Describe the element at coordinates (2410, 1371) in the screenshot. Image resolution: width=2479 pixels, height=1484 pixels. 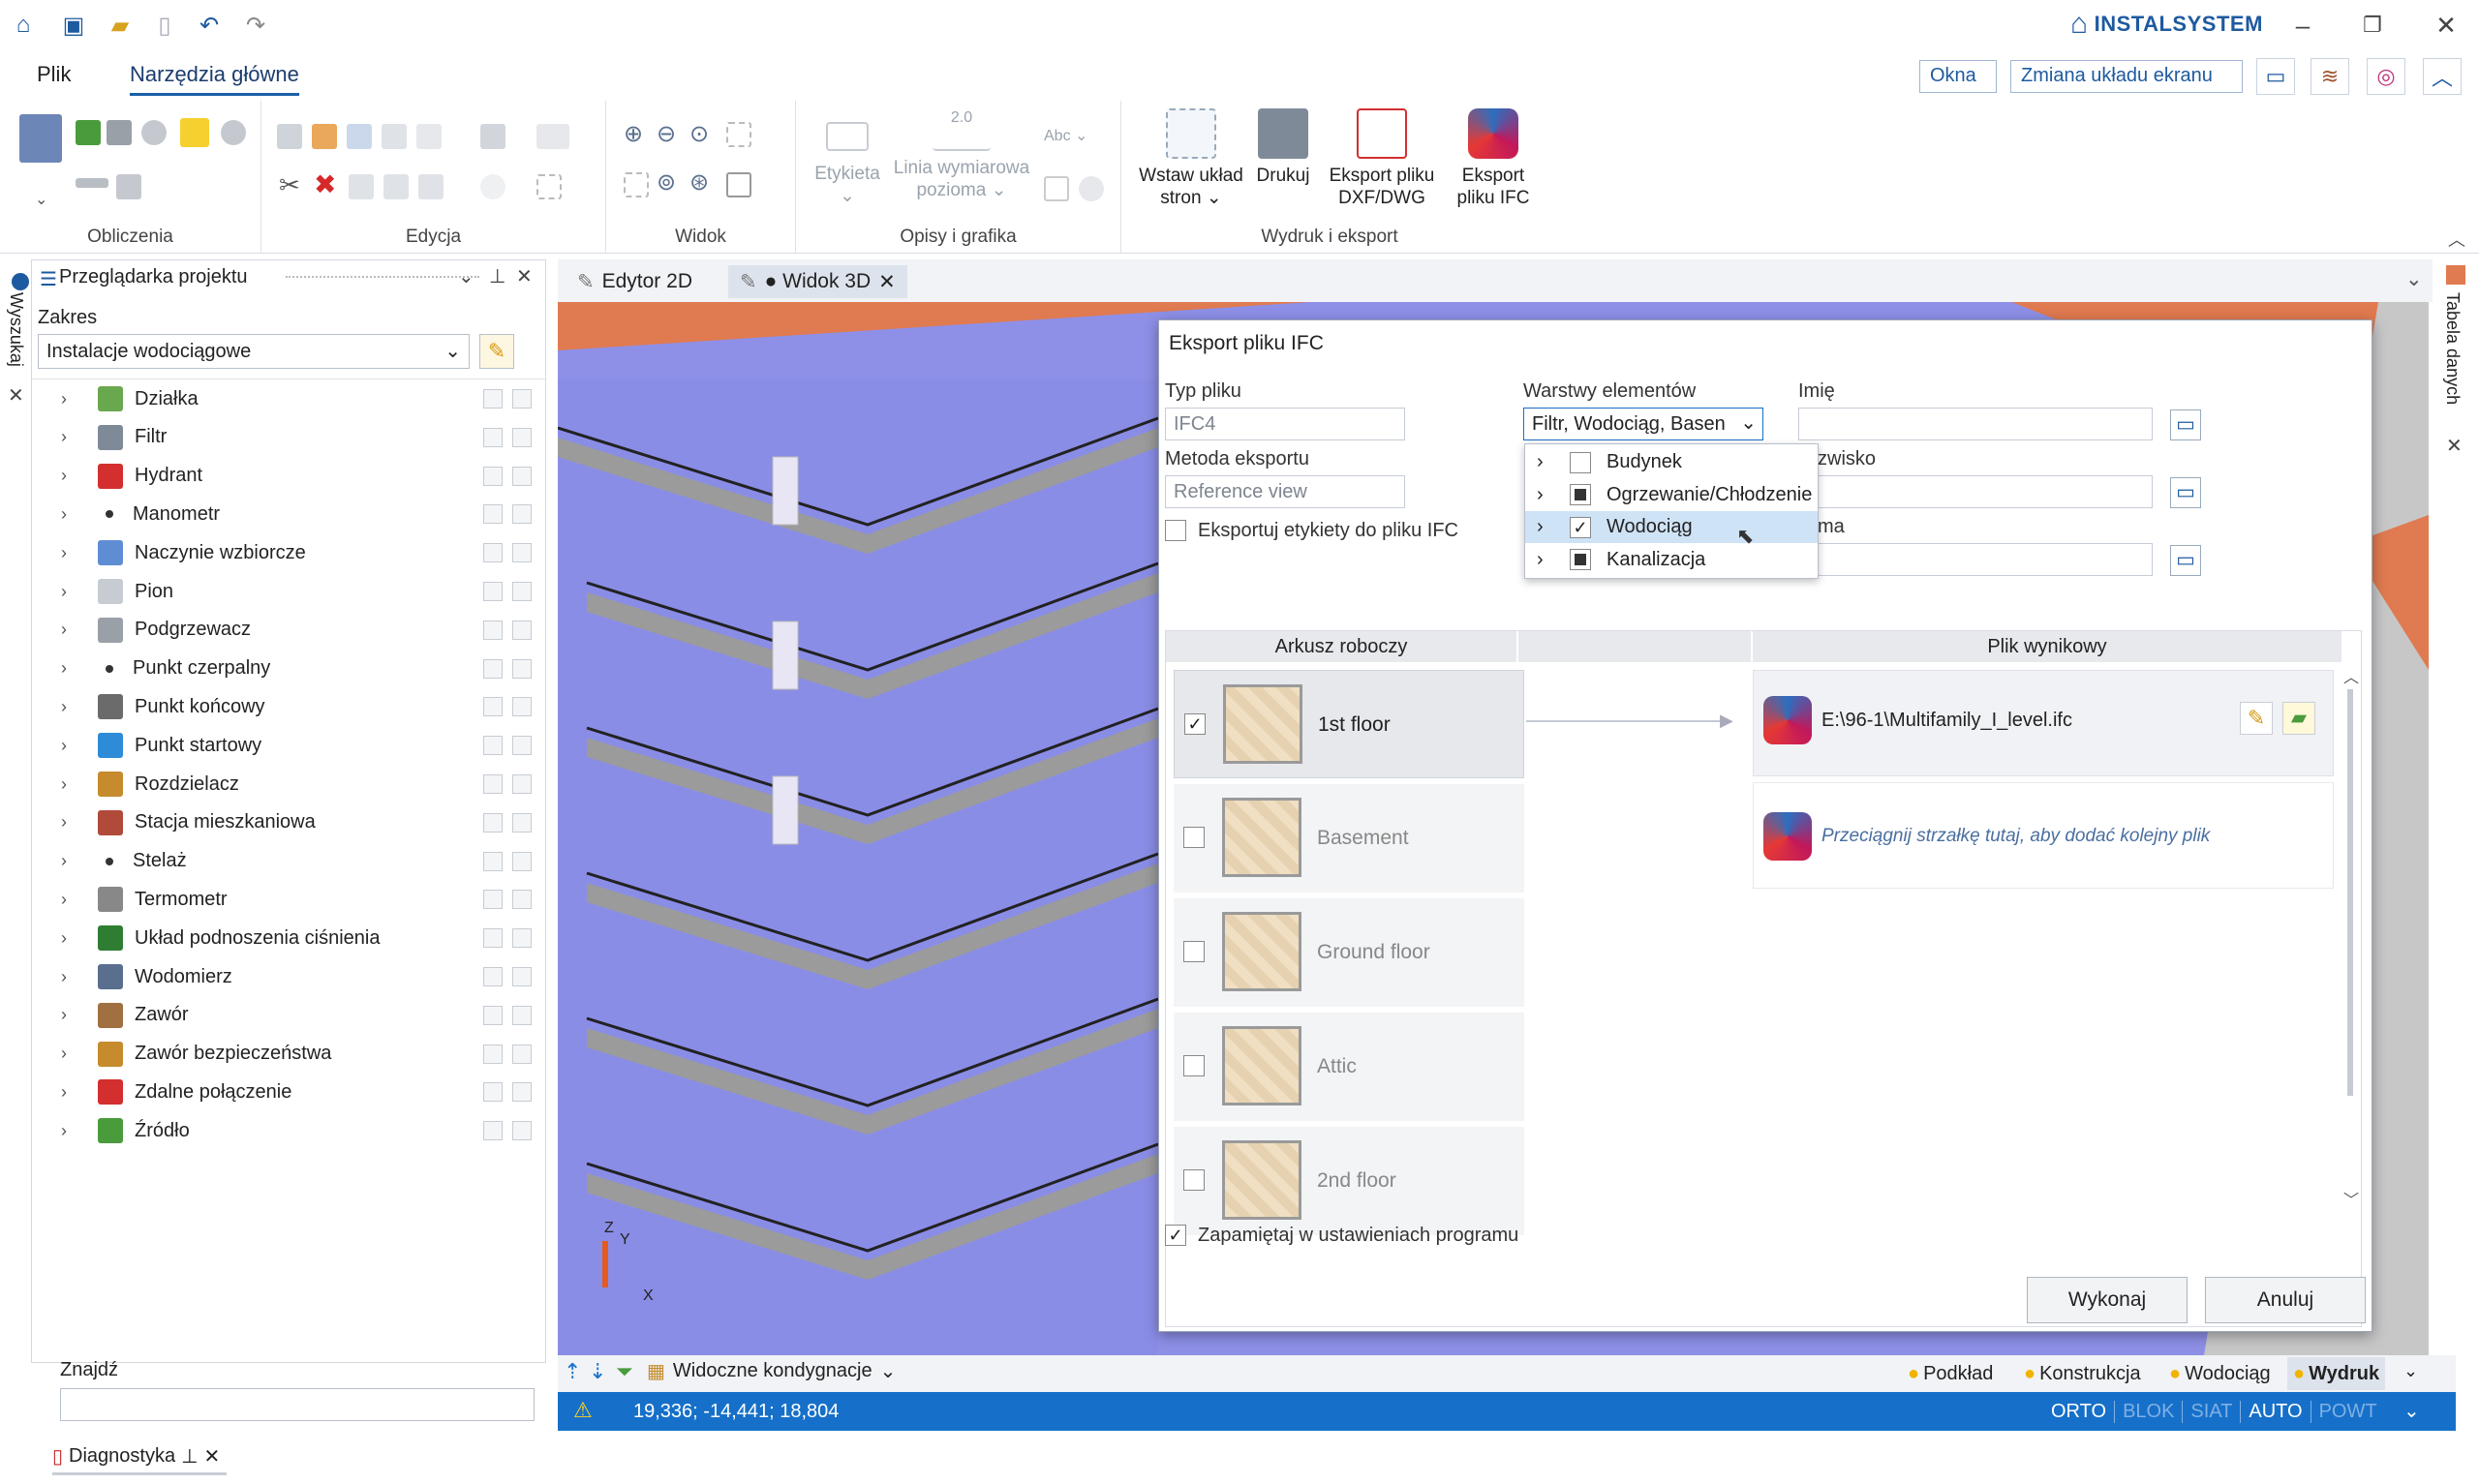
I see `toolbar-overflow-icon: ⌄` at that location.